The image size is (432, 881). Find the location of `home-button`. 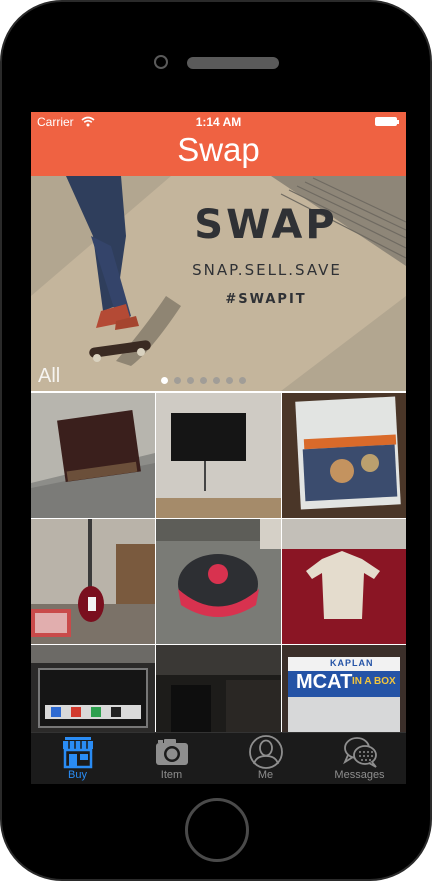

home-button is located at coordinates (217, 830).